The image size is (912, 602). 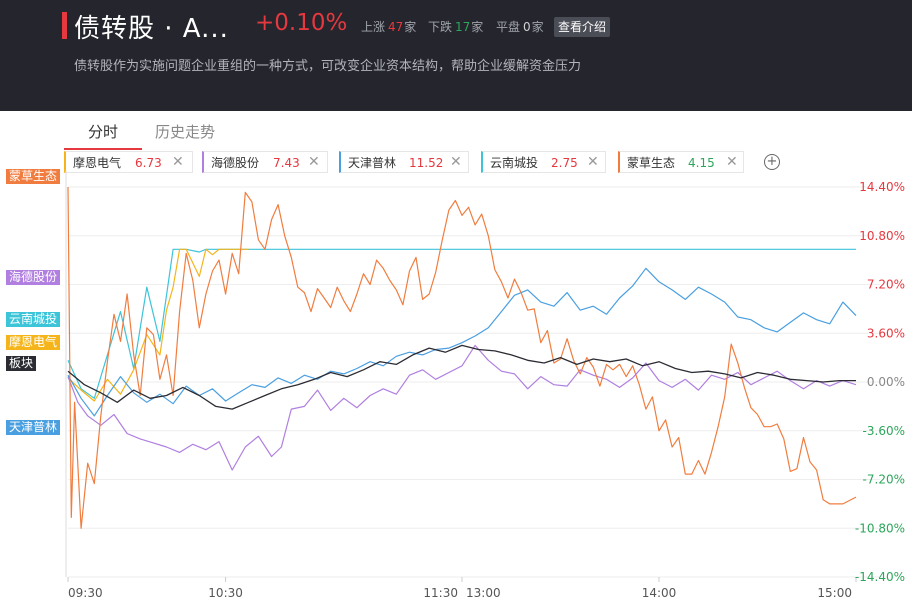 I want to click on left-label-yunnan: 云南城投, so click(x=33, y=319).